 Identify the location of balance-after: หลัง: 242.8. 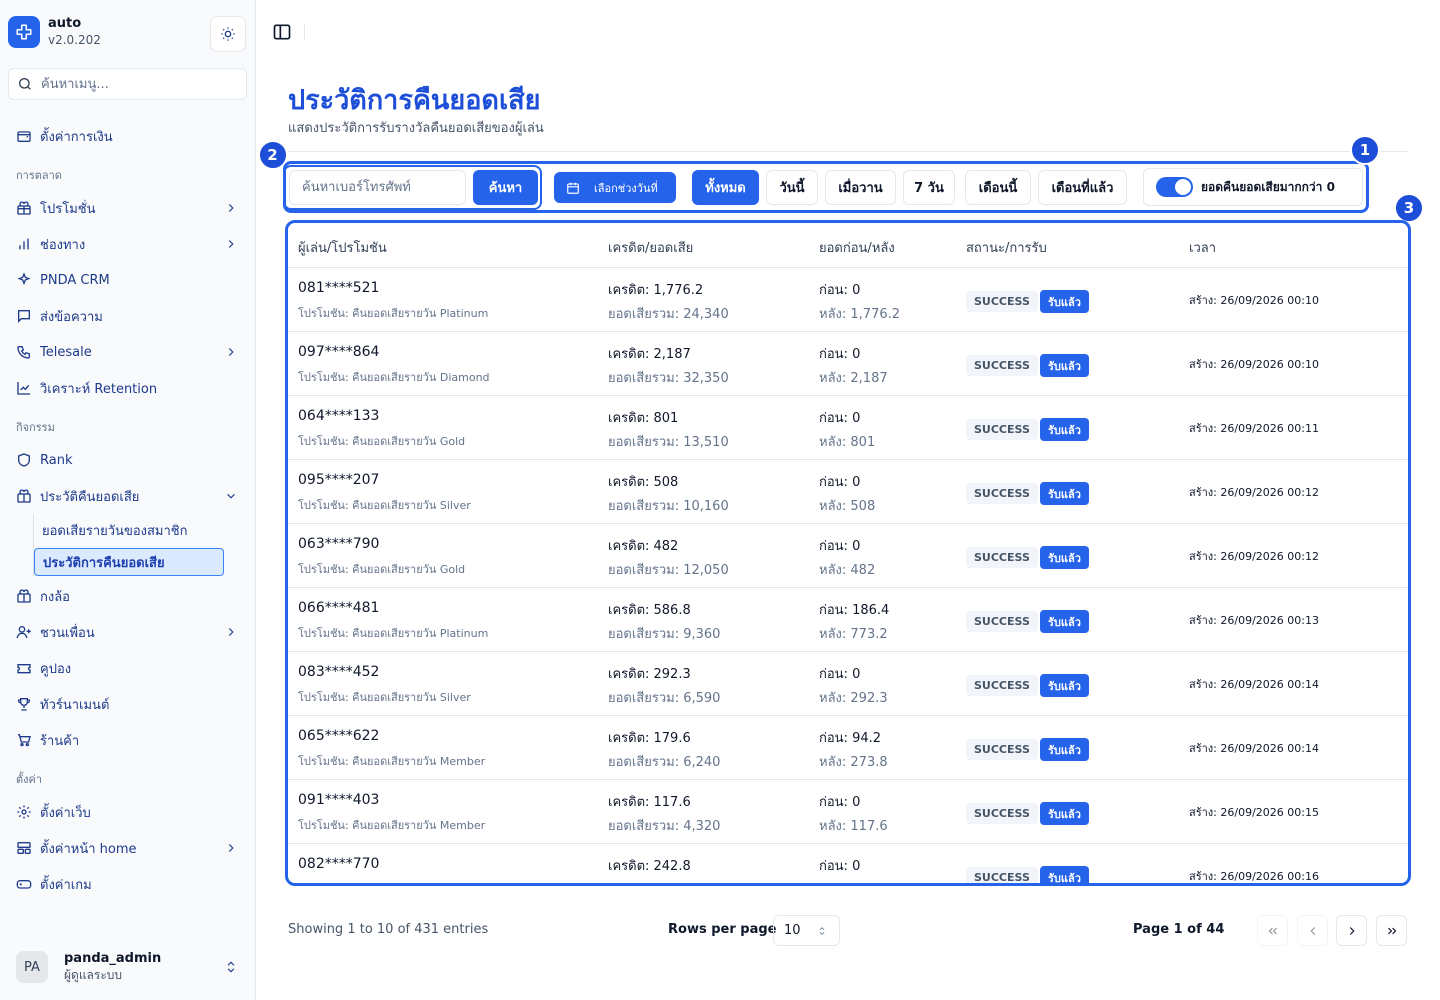
(853, 881).